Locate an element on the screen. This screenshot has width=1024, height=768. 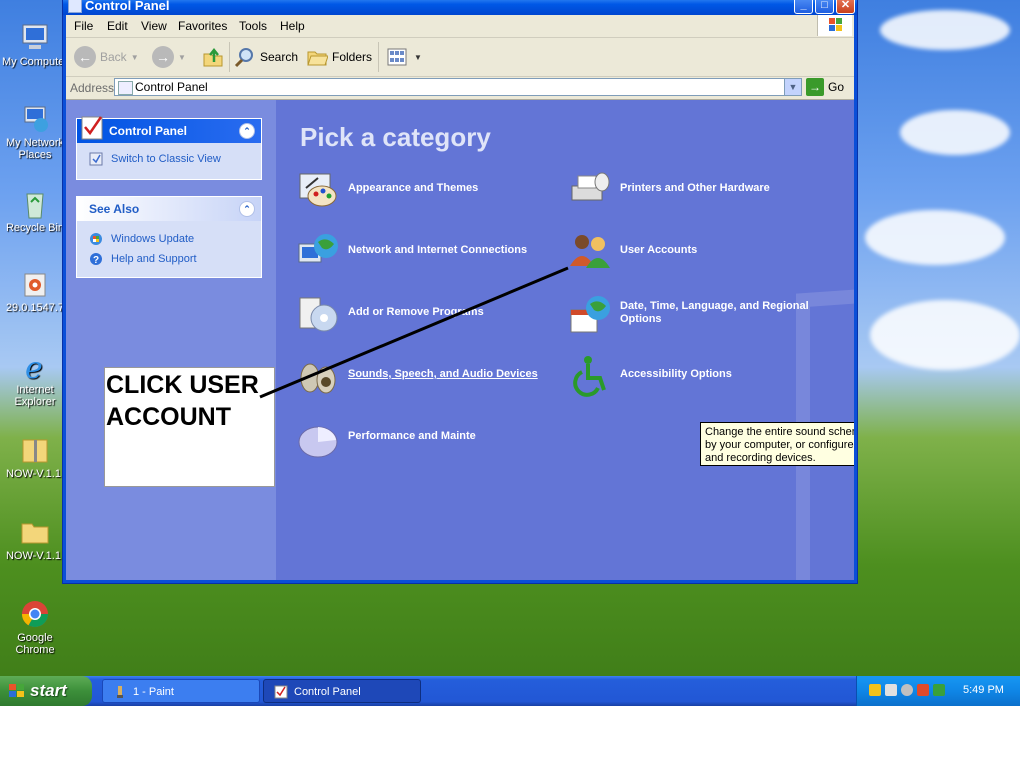
go-arrow-icon: → is located at coordinates (815, 87).